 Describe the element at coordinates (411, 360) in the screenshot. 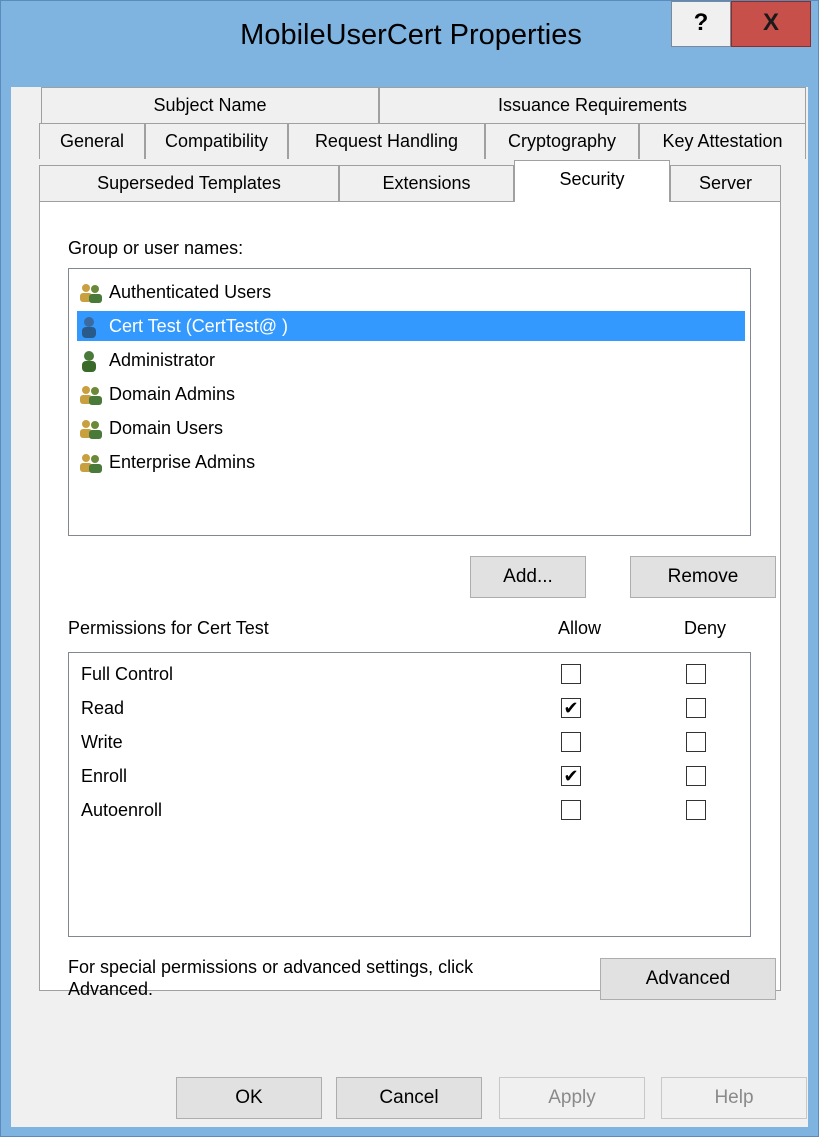

I see `user-item-administrator: Administrator` at that location.